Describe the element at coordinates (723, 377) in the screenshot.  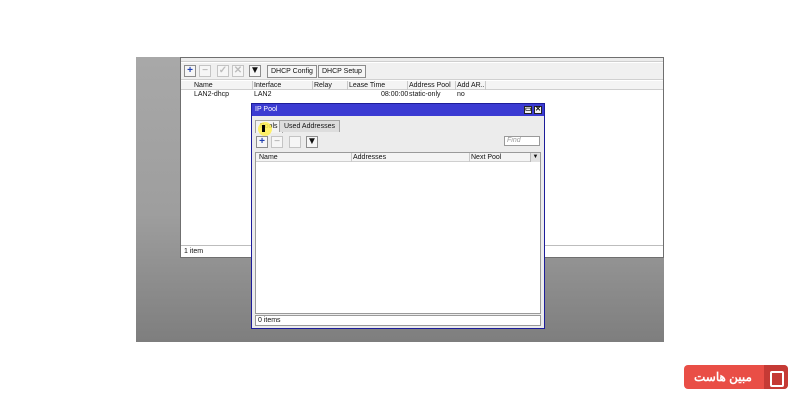
I see `brand-text: مبین هاست` at that location.